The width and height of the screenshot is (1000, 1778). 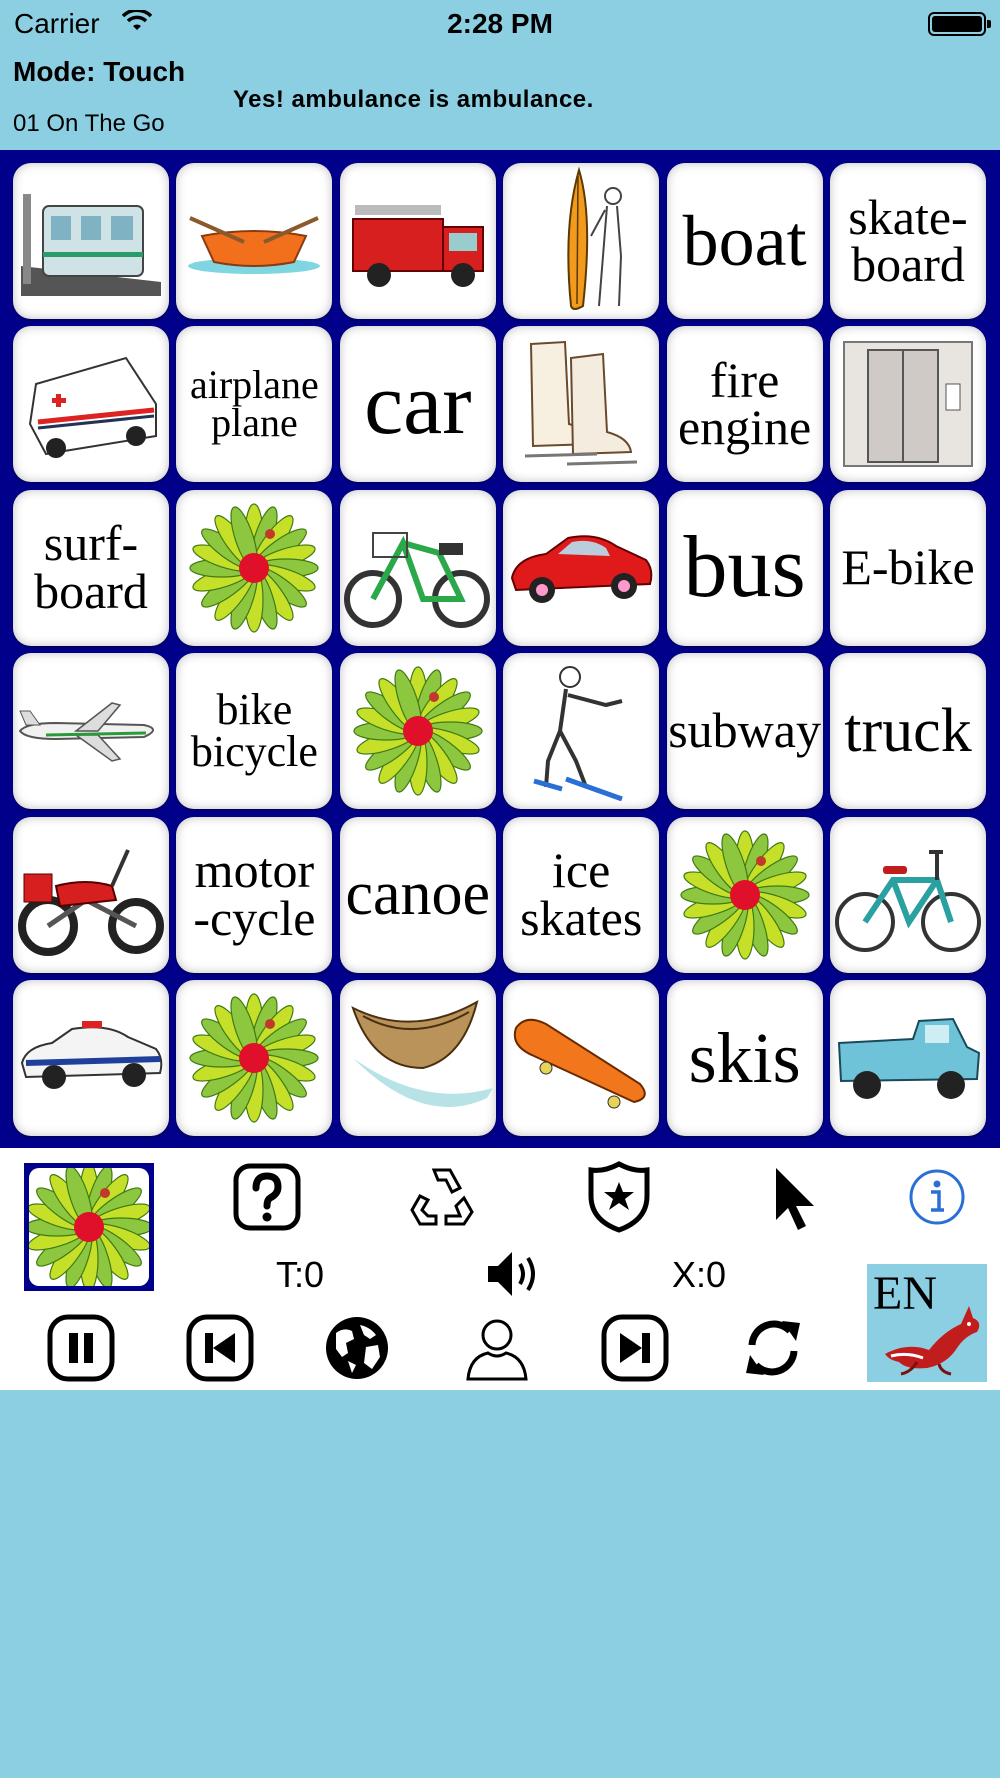 I want to click on next-icon, so click(x=635, y=1348).